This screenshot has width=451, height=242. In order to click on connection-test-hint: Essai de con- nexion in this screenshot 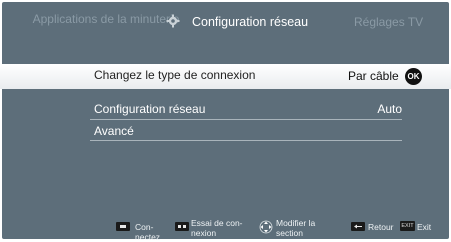, I will do `click(217, 228)`.